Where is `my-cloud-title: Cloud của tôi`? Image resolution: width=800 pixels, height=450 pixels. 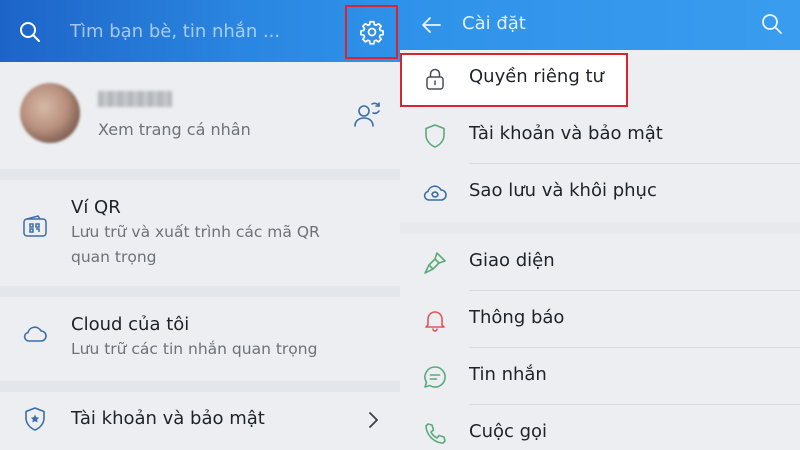 my-cloud-title: Cloud của tôi is located at coordinates (130, 324).